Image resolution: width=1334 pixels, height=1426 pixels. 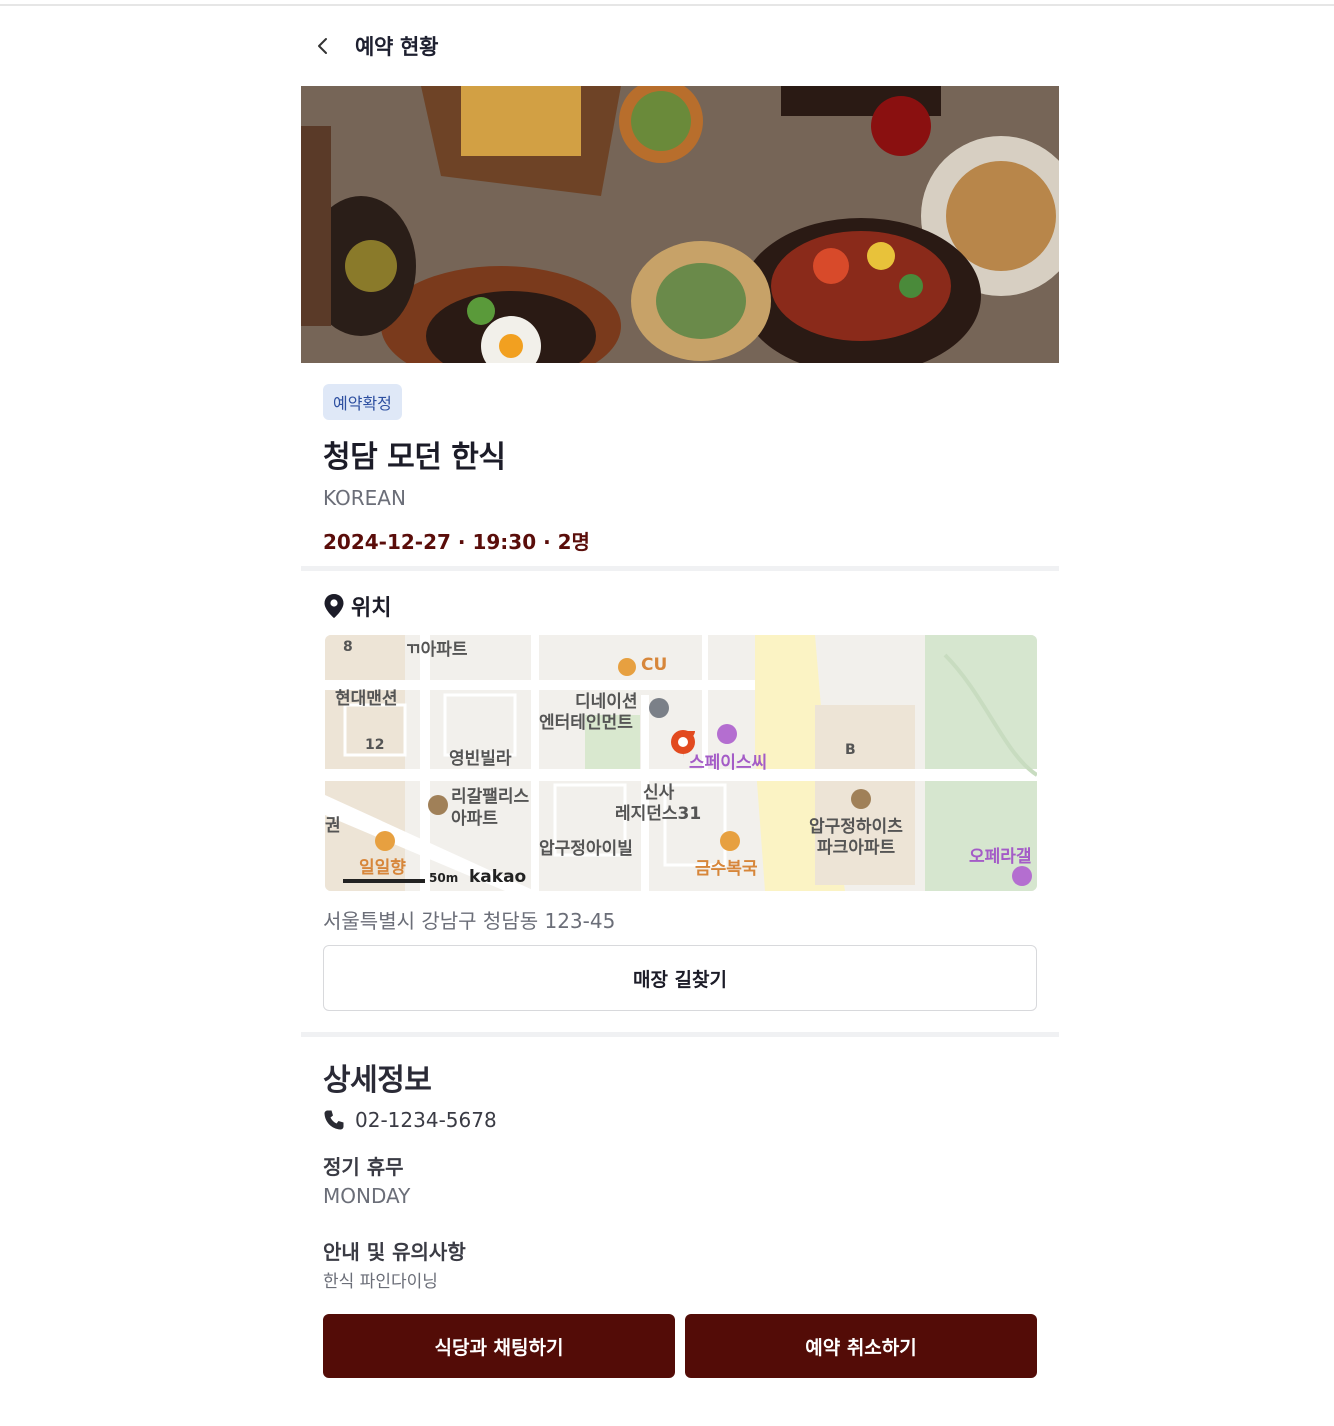 I want to click on phone-number: 02-1234-5678, so click(x=426, y=1120).